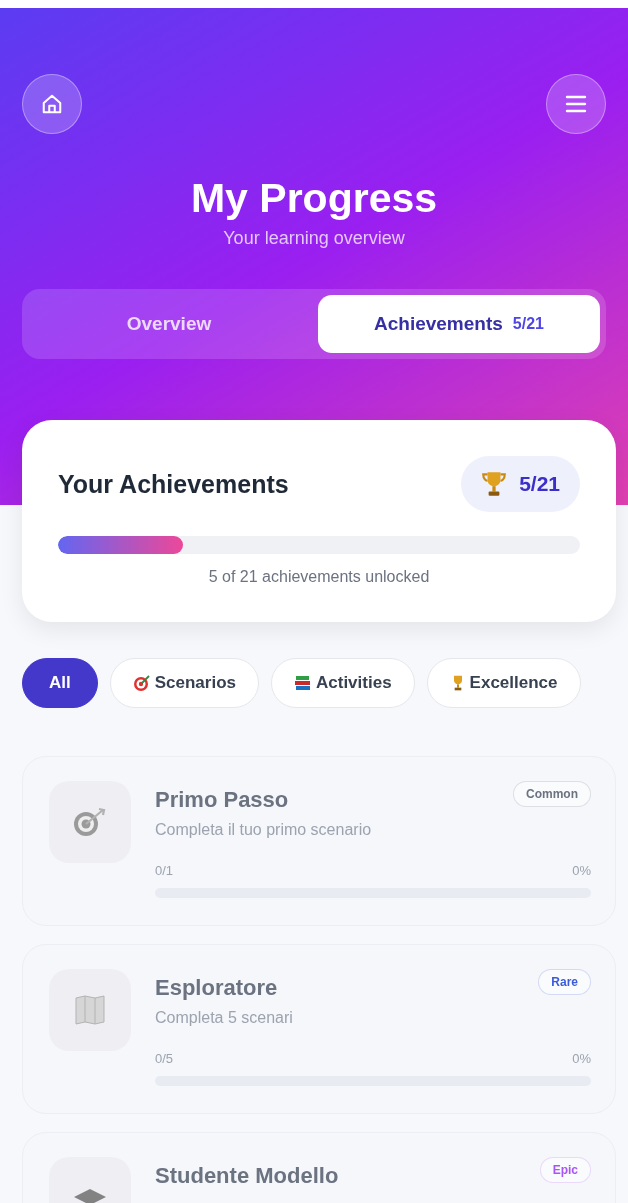  Describe the element at coordinates (222, 800) in the screenshot. I see `achievement-title: Primo Passo` at that location.